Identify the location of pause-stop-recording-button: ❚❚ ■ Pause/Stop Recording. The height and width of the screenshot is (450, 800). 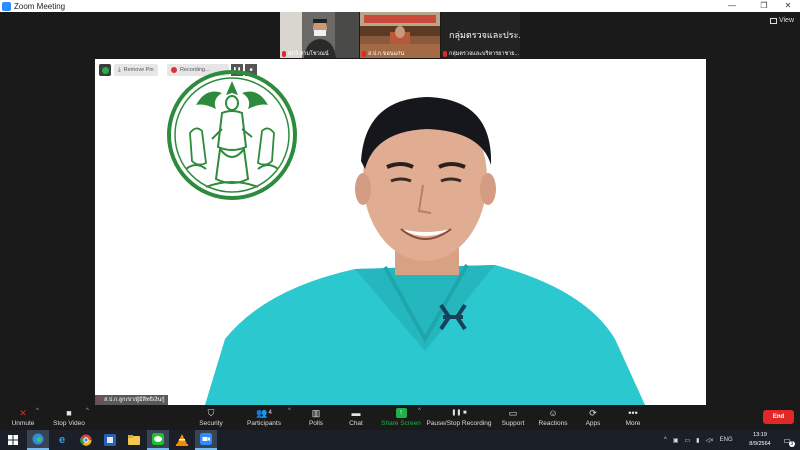
(459, 417).